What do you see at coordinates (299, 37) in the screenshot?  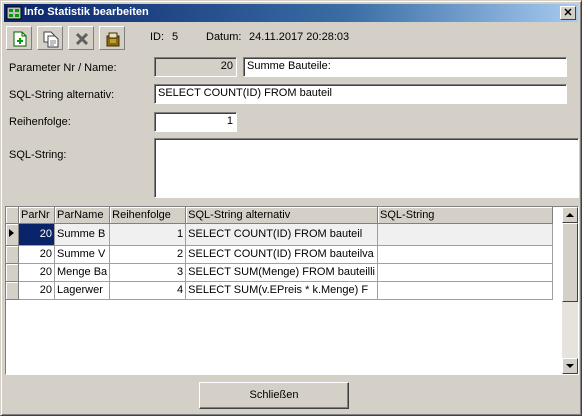 I see `datum-value: 24.11.2017 20:28:03` at bounding box center [299, 37].